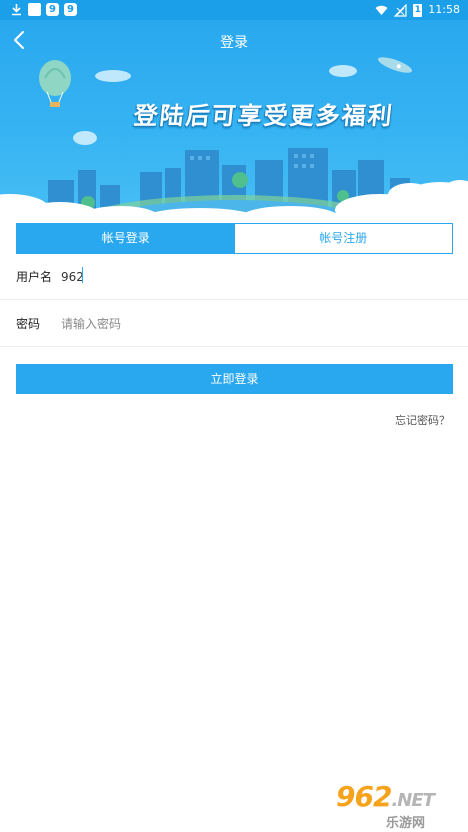 The image size is (468, 832). What do you see at coordinates (34, 277) in the screenshot?
I see `username-label: 用户名` at bounding box center [34, 277].